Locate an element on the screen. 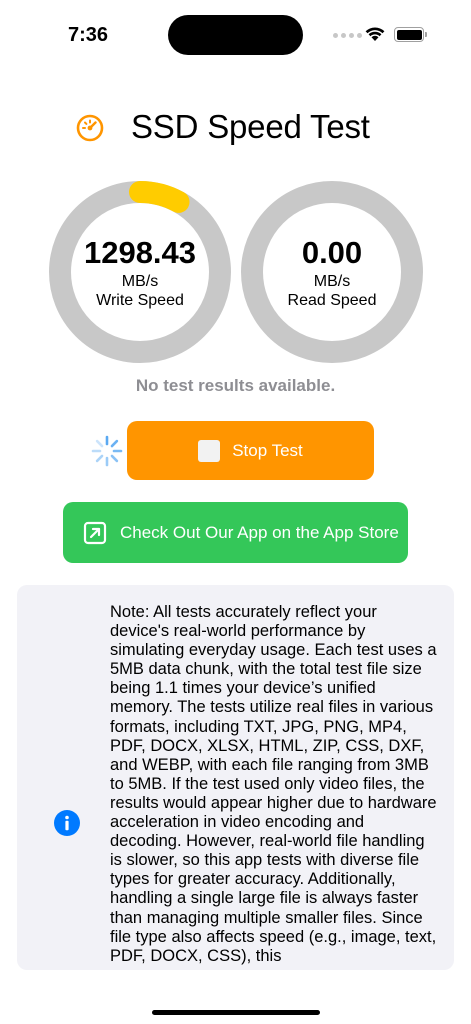  home-indicator is located at coordinates (236, 1012).